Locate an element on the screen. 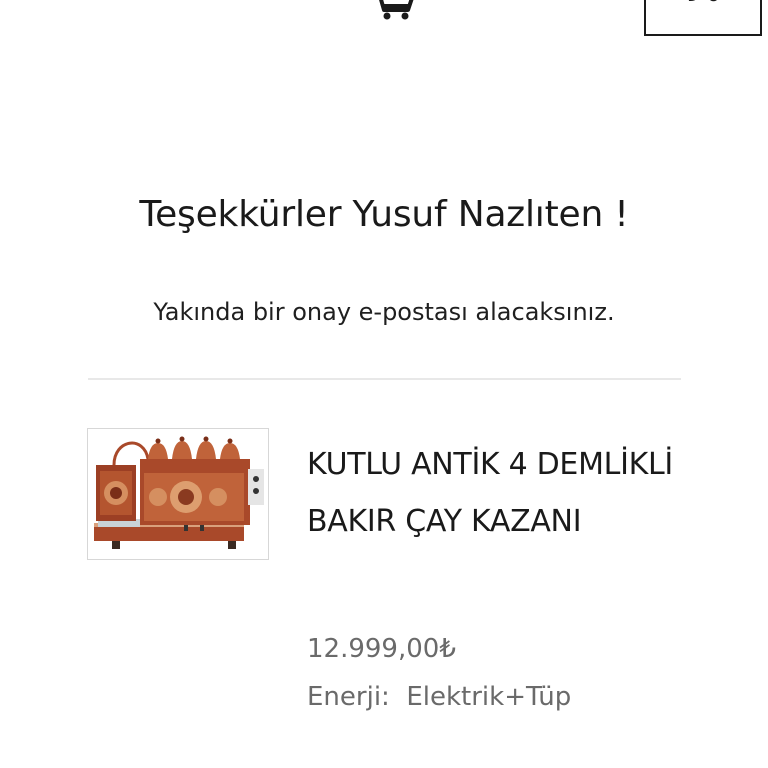 The height and width of the screenshot is (768, 768). confirmation-message: Yakında bir onay e-postası alacaksınız. is located at coordinates (384, 312).